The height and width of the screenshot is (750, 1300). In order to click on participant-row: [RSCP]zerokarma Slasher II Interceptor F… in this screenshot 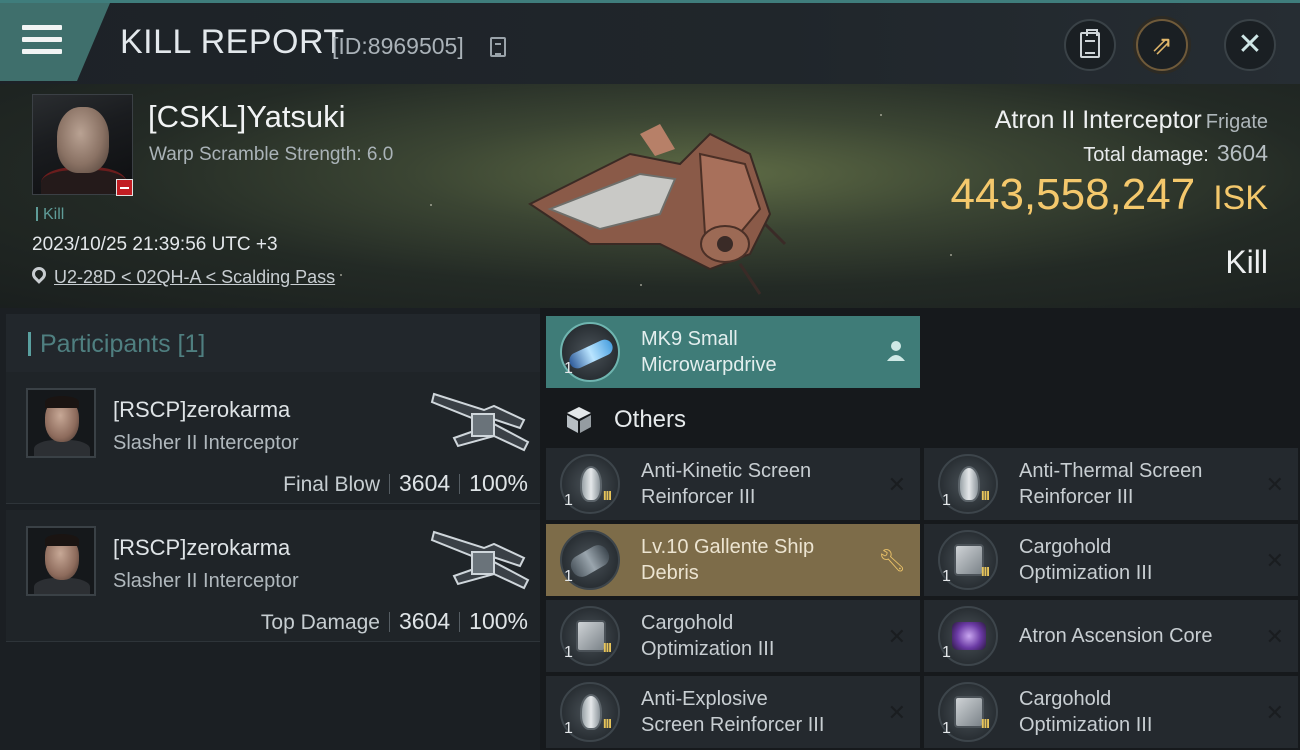, I will do `click(273, 438)`.